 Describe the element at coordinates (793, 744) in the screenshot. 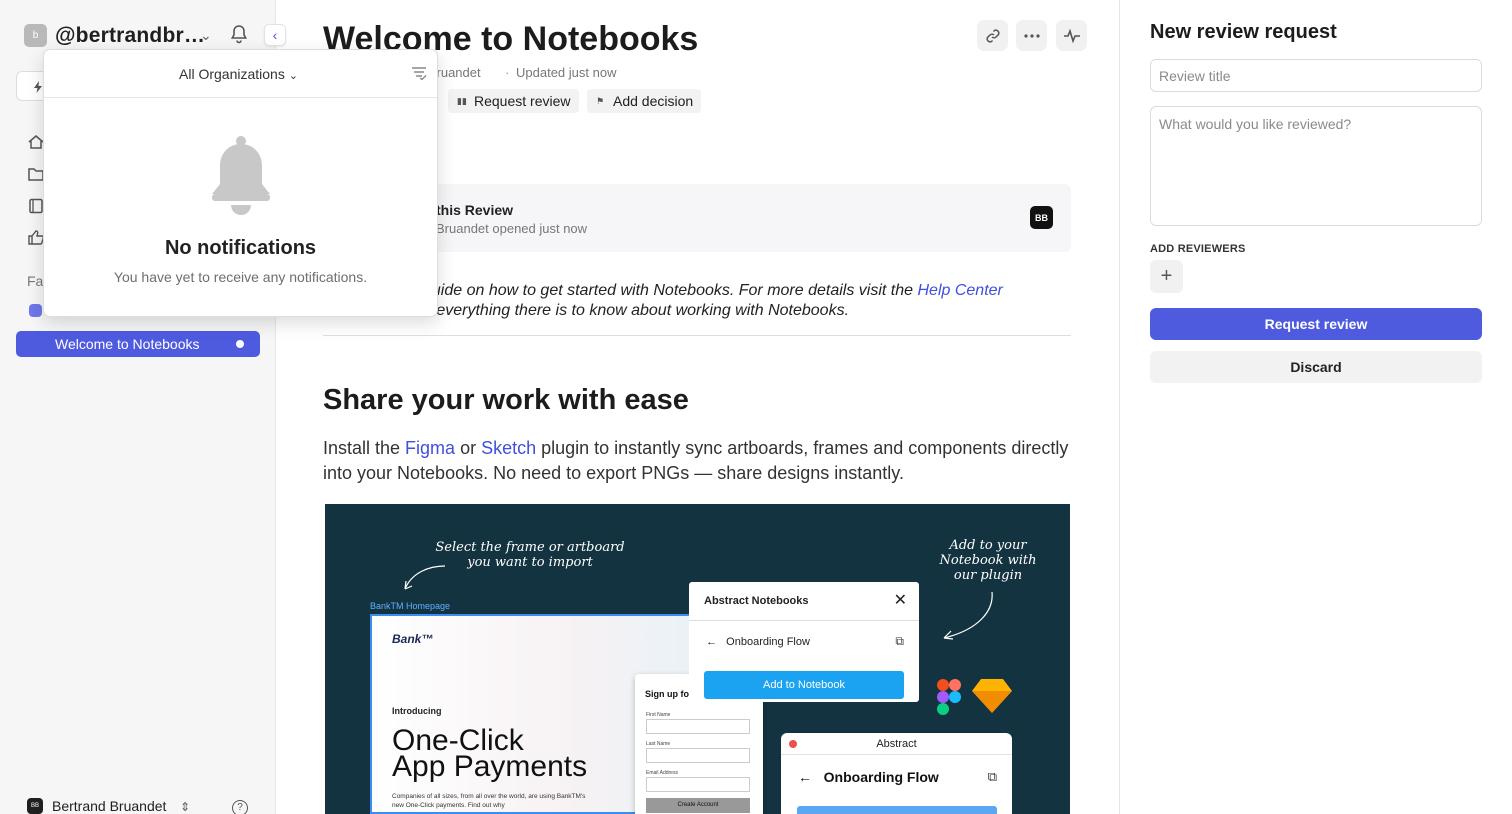

I see `window-close-dot-icon` at that location.